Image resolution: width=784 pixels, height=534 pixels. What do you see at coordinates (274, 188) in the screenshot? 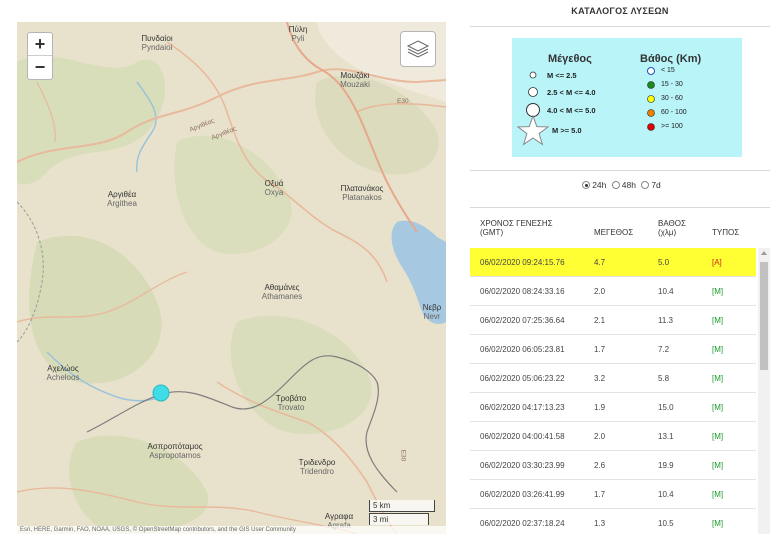
I see `place-label: Οξυά Oxya` at bounding box center [274, 188].